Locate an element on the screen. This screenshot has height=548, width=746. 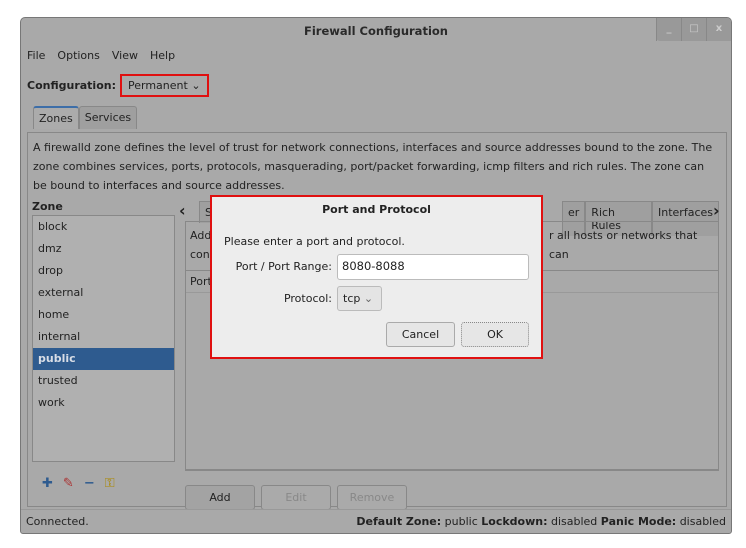
zone-item: work is located at coordinates (103, 403).